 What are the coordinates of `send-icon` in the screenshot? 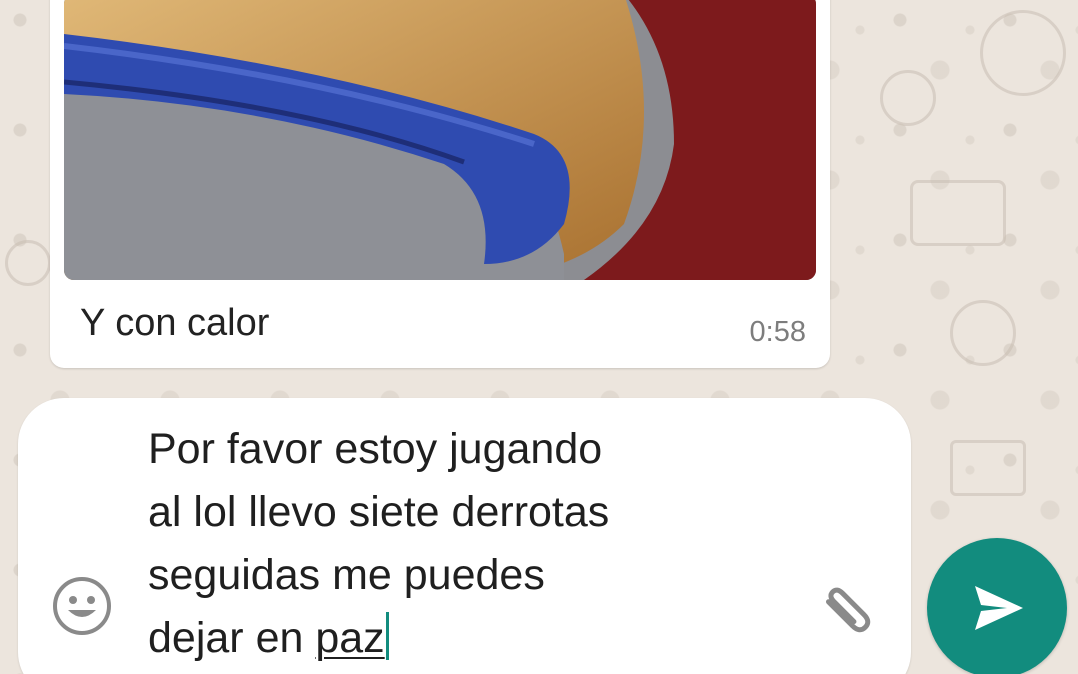 It's located at (999, 608).